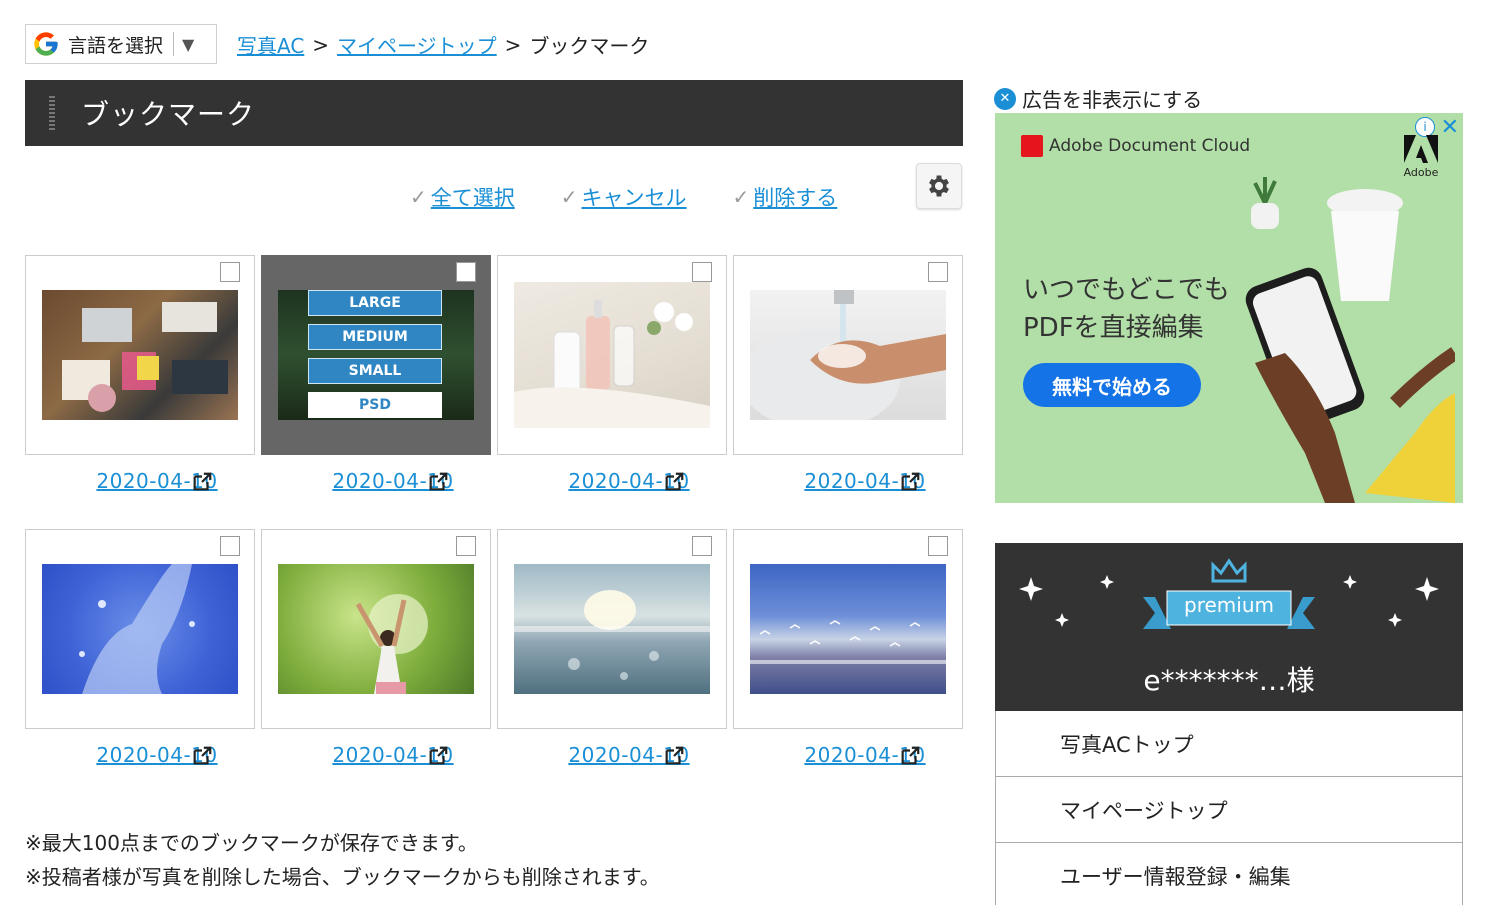  I want to click on ad-brand: Adobe Document Cloud, so click(1135, 146).